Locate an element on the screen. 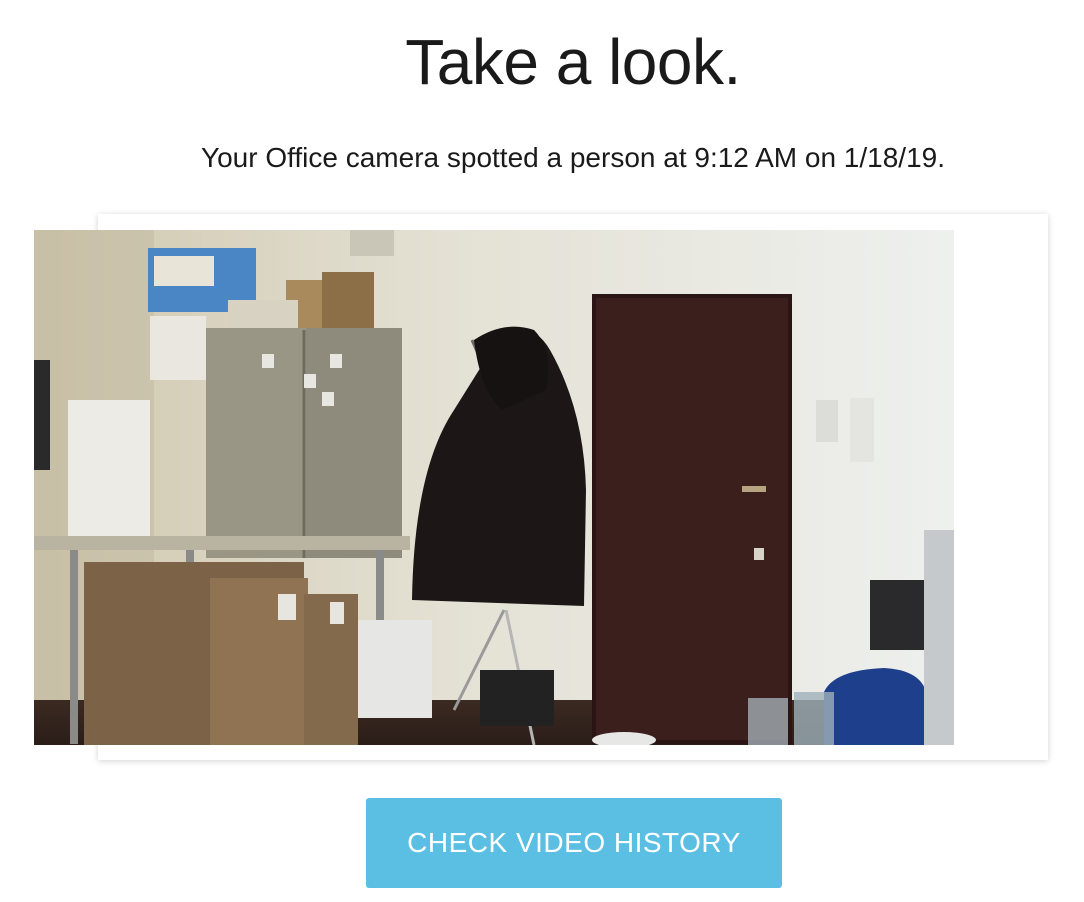 The height and width of the screenshot is (902, 1084). check-video-history-button: CHECK VIDEO HISTORY is located at coordinates (574, 843).